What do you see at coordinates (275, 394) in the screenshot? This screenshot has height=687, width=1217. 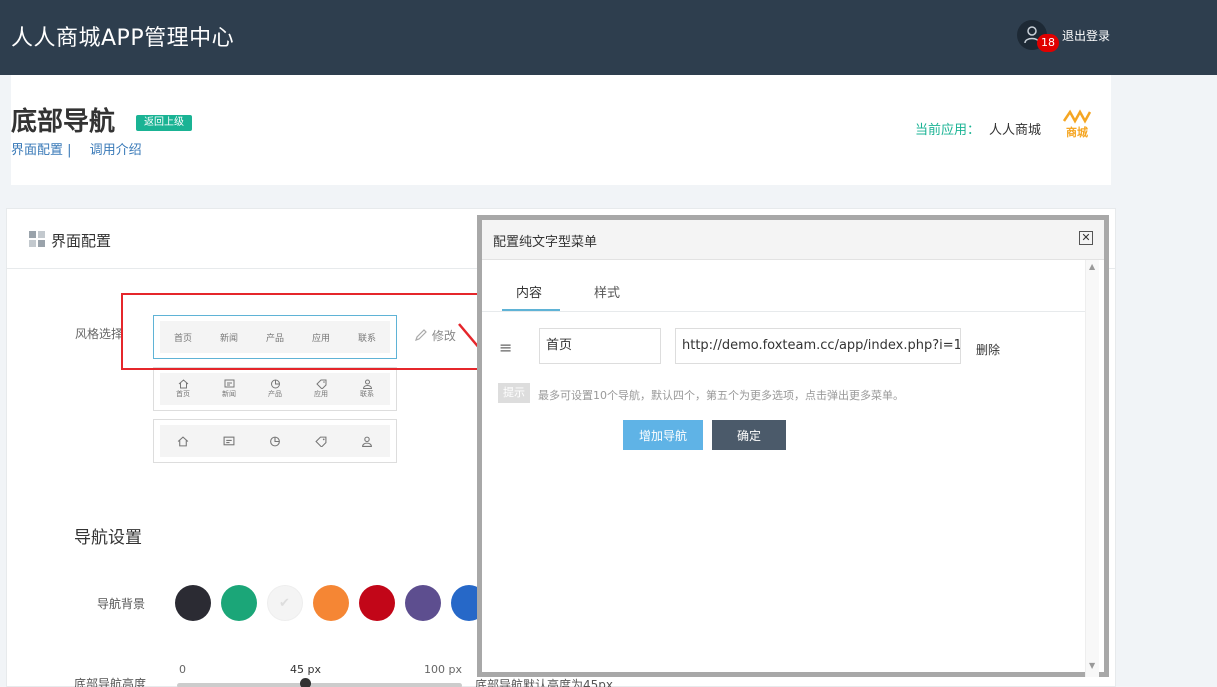 I see `style-icon-label: 产品` at bounding box center [275, 394].